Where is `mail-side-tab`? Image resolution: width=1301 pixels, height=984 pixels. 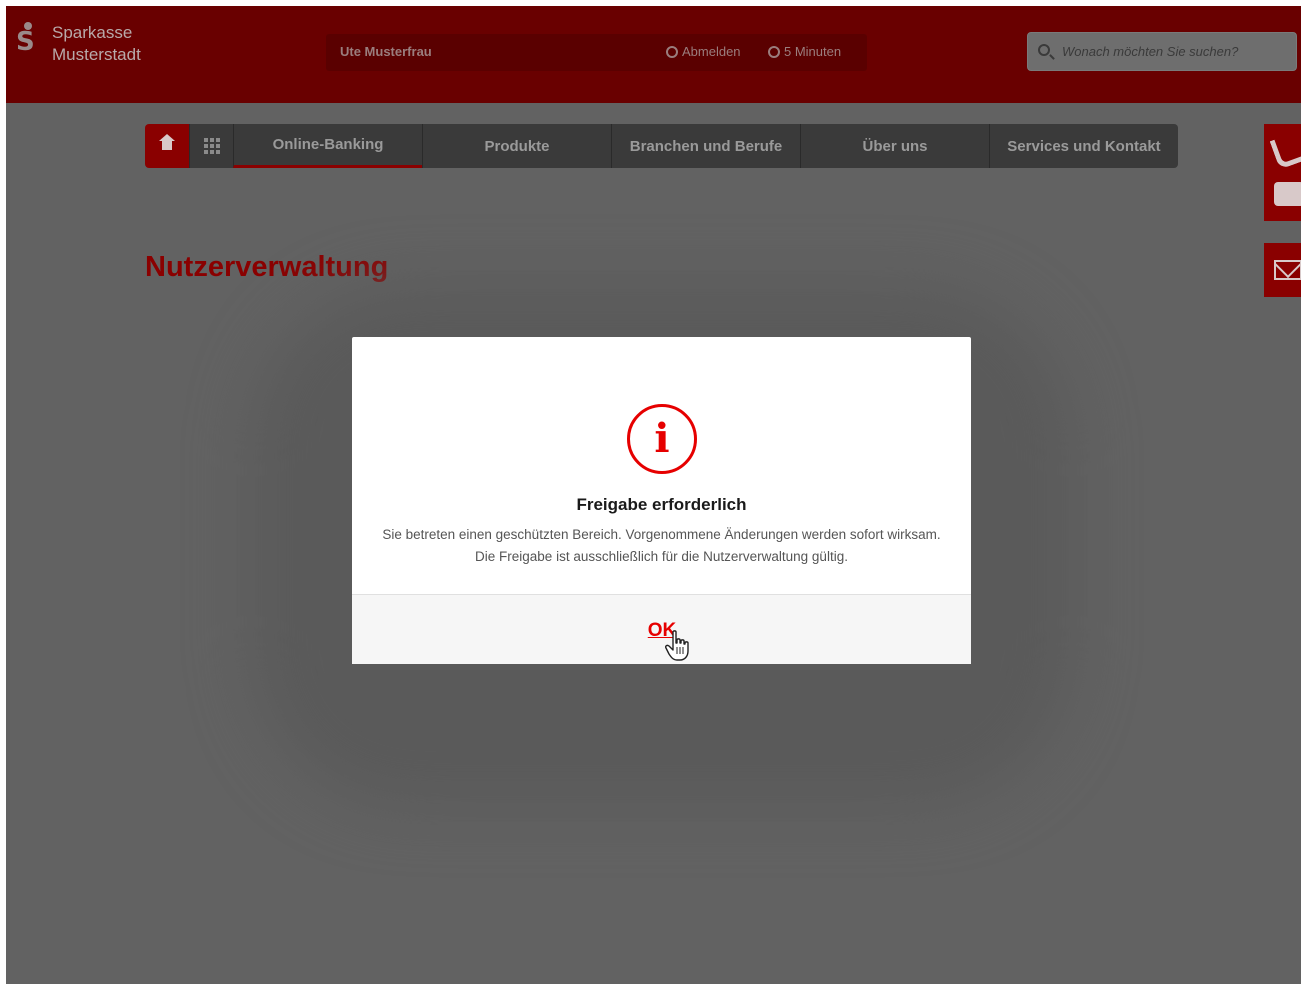 mail-side-tab is located at coordinates (1282, 270).